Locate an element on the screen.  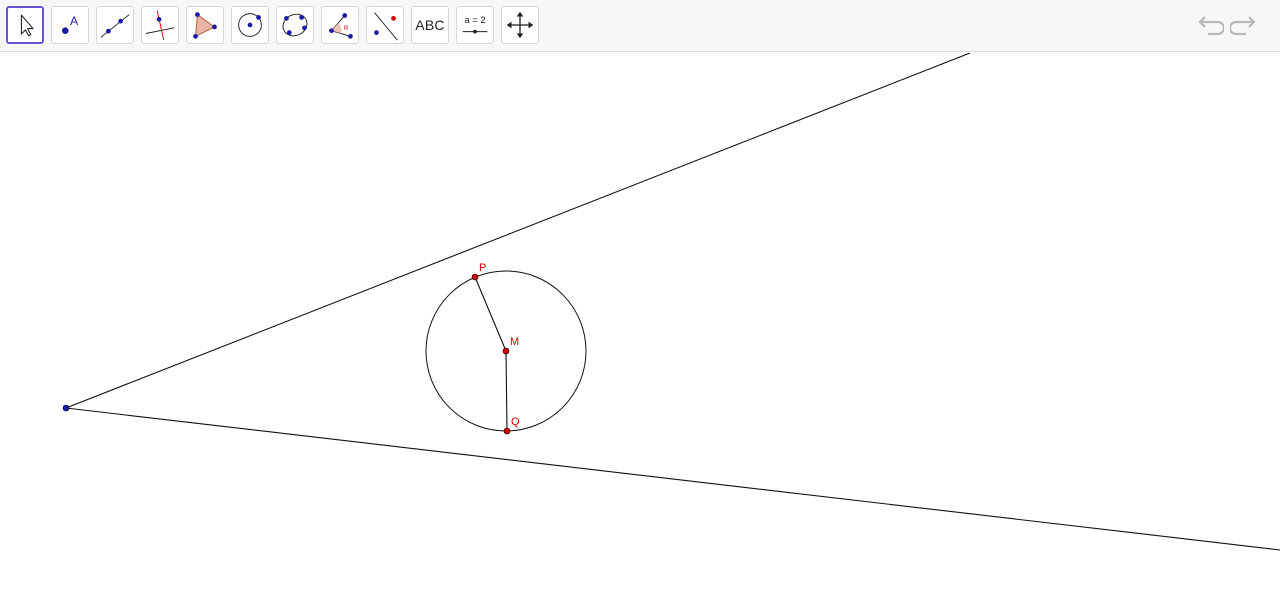
point-q is located at coordinates (507, 431).